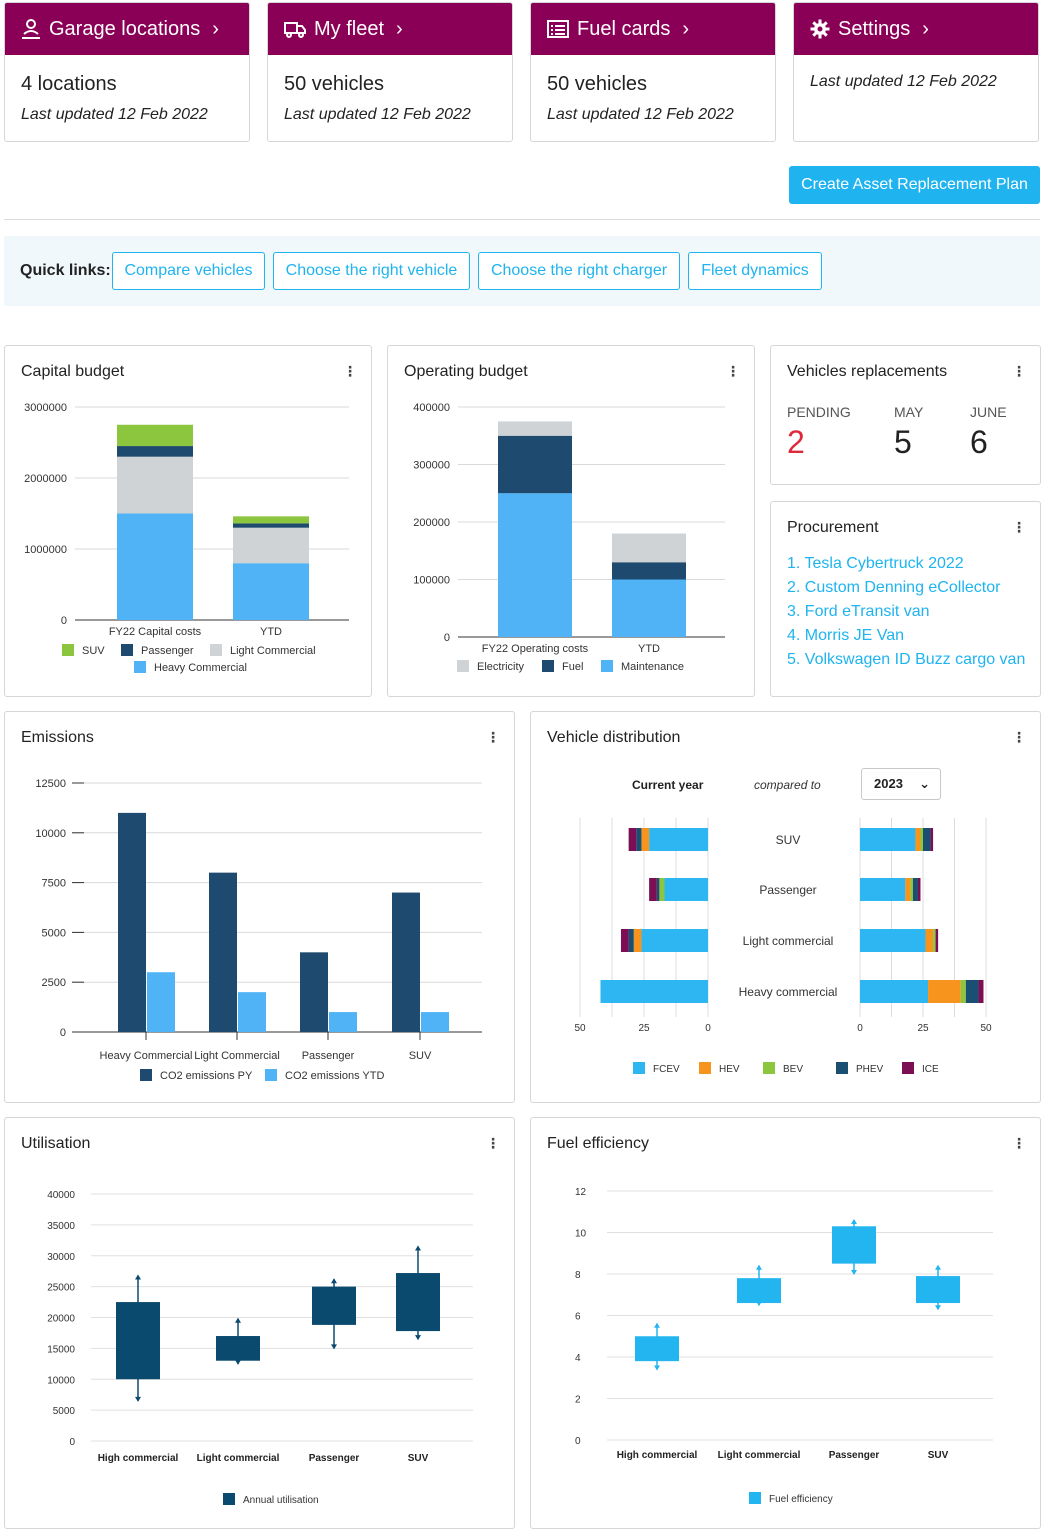 Image resolution: width=1045 pixels, height=1531 pixels. What do you see at coordinates (788, 992) in the screenshot?
I see `category-label: Heavy commercial` at bounding box center [788, 992].